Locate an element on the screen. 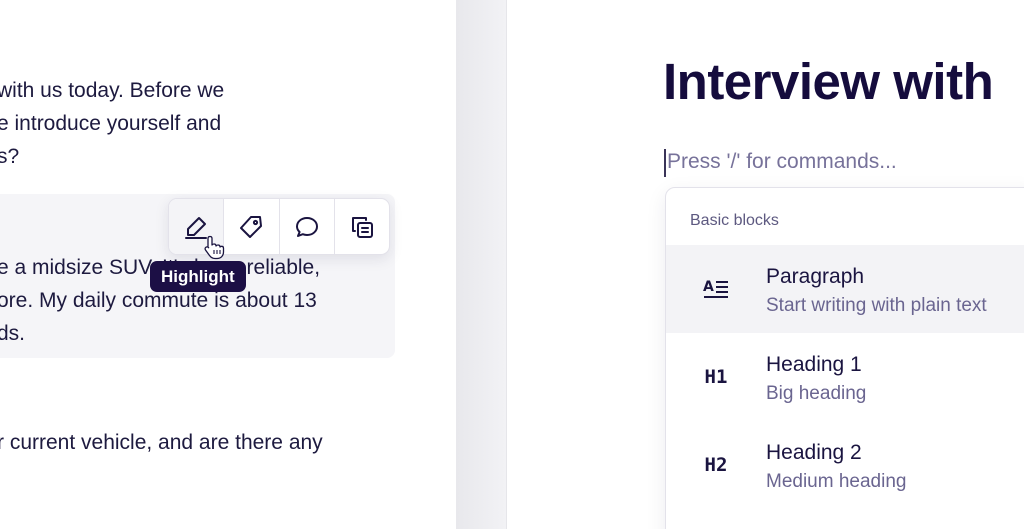  panel-divider is located at coordinates (481, 264).